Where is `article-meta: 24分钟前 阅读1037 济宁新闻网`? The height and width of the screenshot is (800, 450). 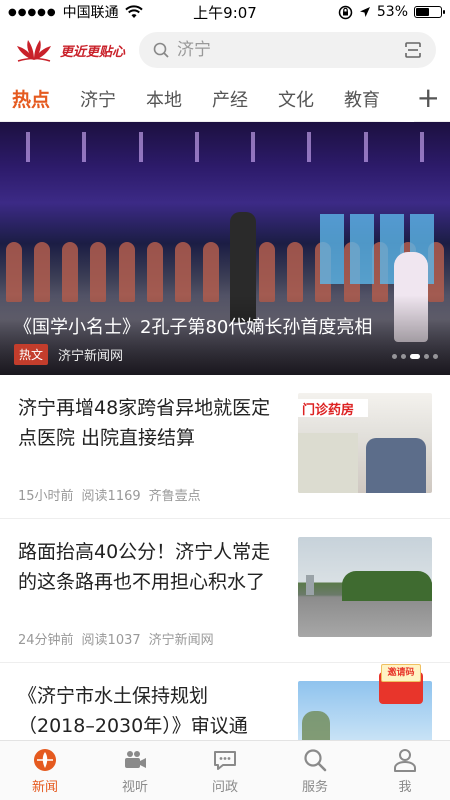
article-meta: 24分钟前 阅读1037 济宁新闻网 is located at coordinates (151, 638).